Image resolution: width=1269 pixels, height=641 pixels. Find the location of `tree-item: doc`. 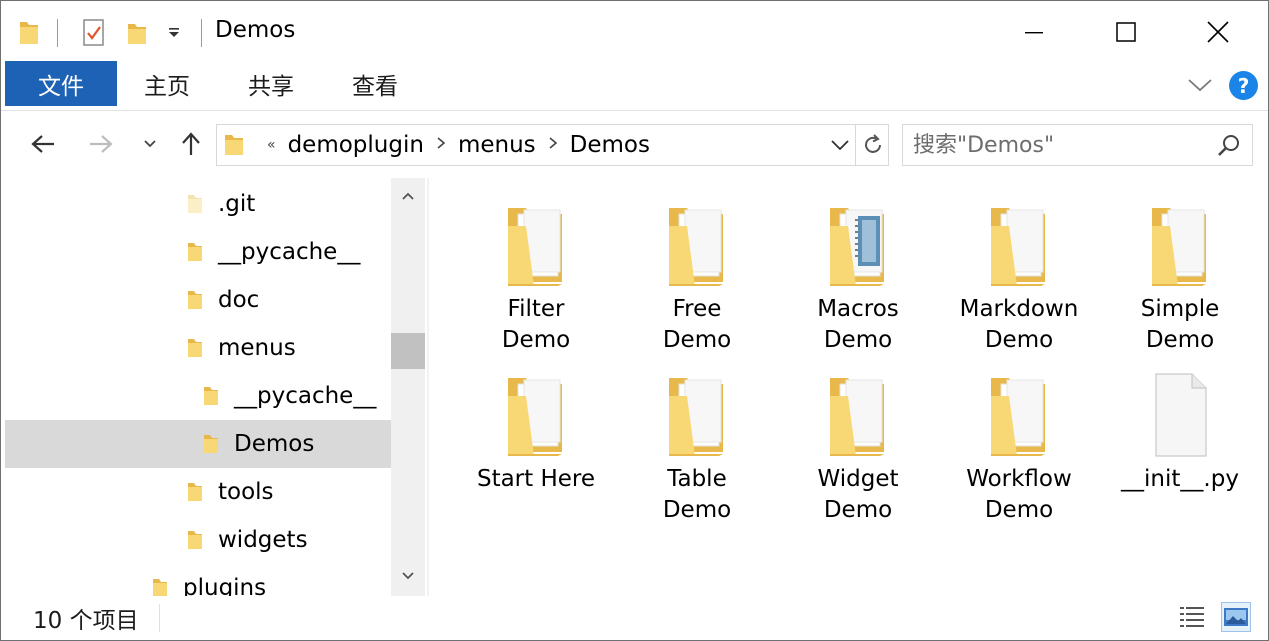

tree-item: doc is located at coordinates (198, 300).